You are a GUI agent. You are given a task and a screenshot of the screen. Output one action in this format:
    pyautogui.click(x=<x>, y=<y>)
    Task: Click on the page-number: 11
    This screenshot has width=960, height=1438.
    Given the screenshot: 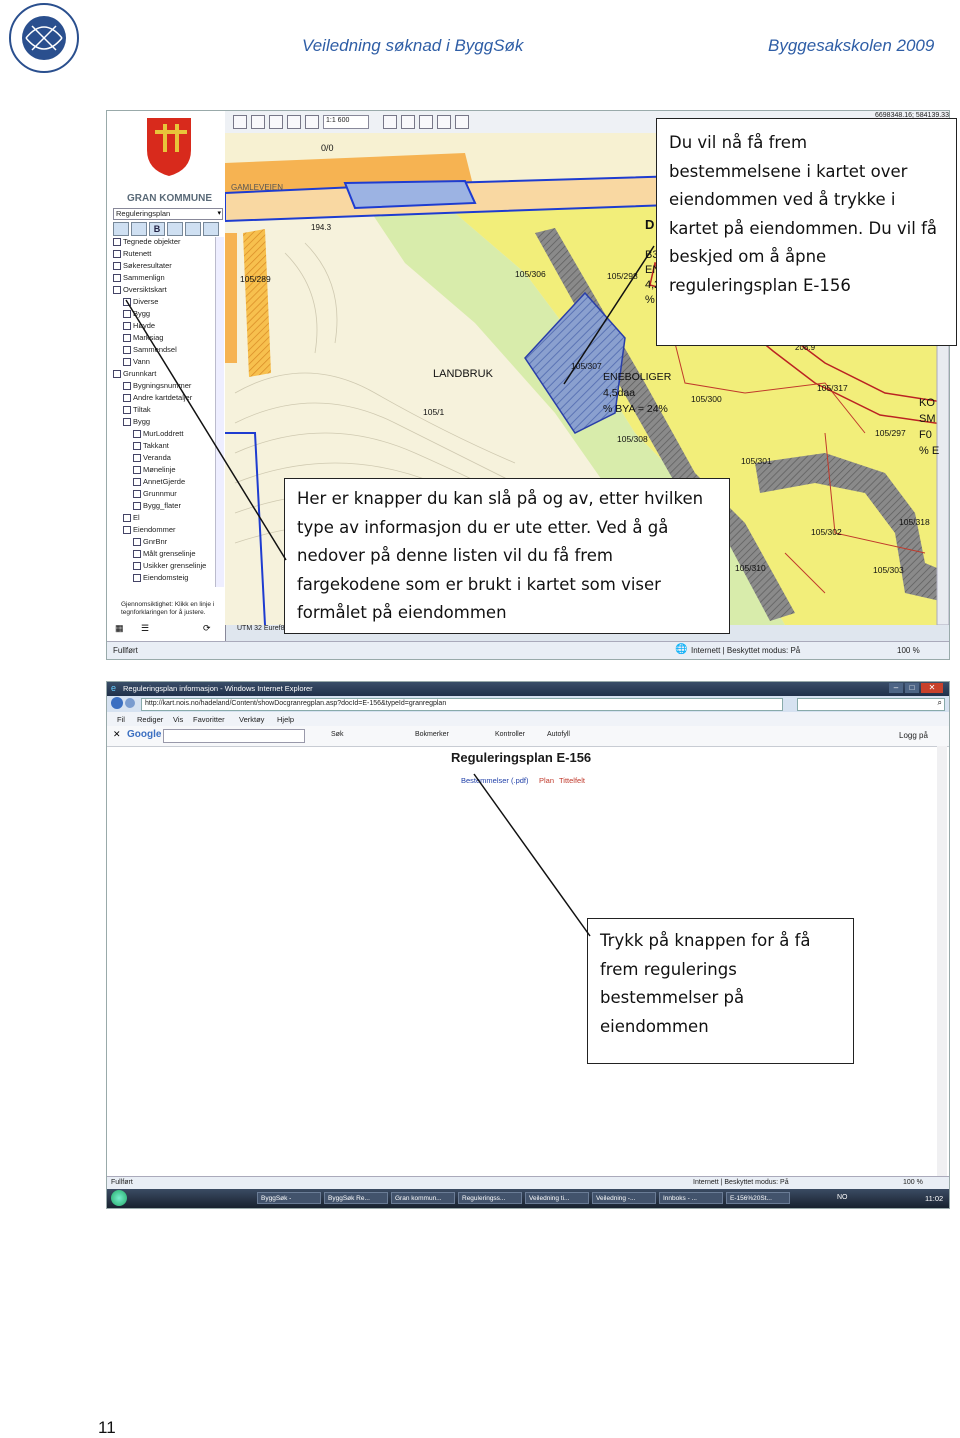 What is the action you would take?
    pyautogui.click(x=107, y=1427)
    